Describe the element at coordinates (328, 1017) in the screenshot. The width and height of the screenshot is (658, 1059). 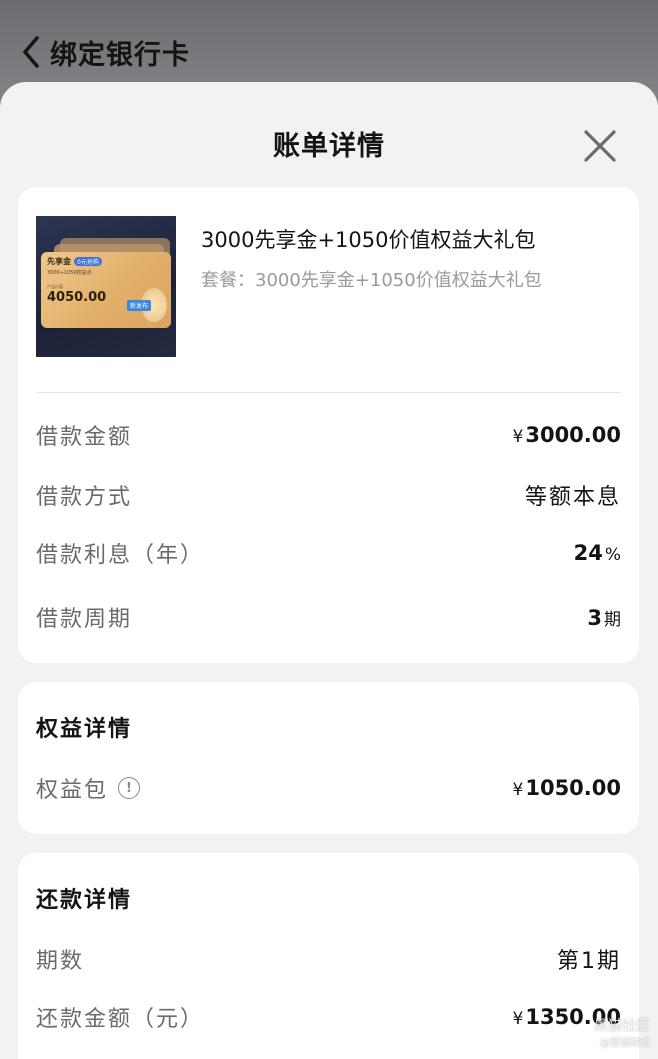
I see `repay-amount-row: 还款金额（元） ¥1350.00` at that location.